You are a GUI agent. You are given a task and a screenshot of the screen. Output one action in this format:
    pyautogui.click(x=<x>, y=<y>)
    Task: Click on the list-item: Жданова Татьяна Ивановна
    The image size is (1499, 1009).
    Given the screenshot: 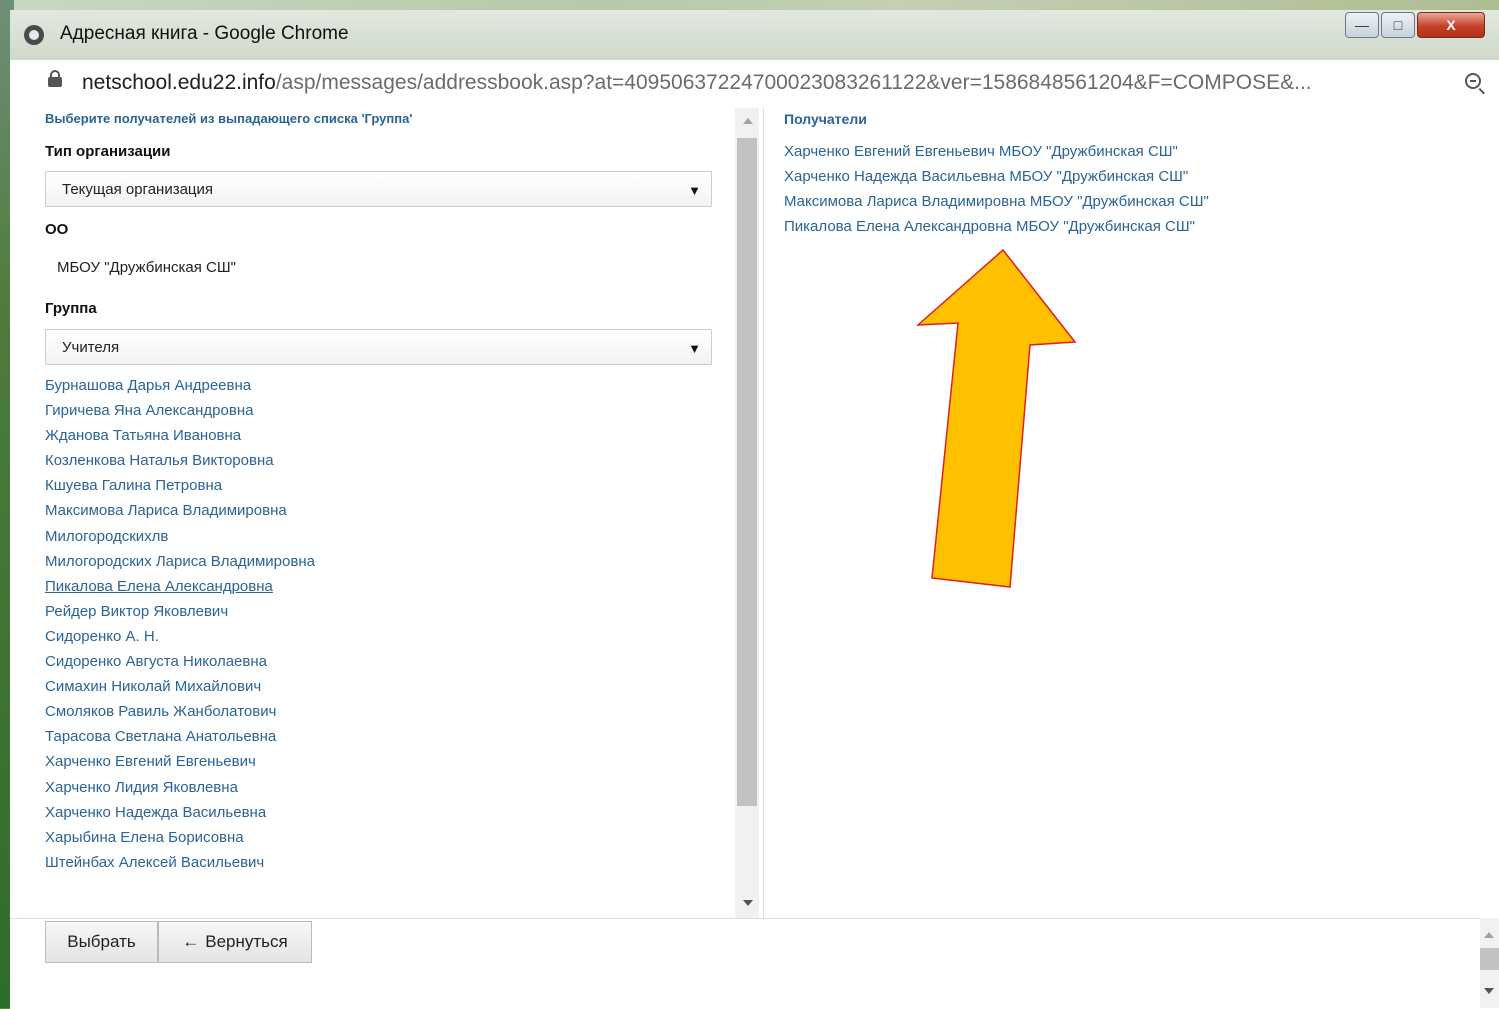 What is the action you would take?
    pyautogui.click(x=180, y=438)
    